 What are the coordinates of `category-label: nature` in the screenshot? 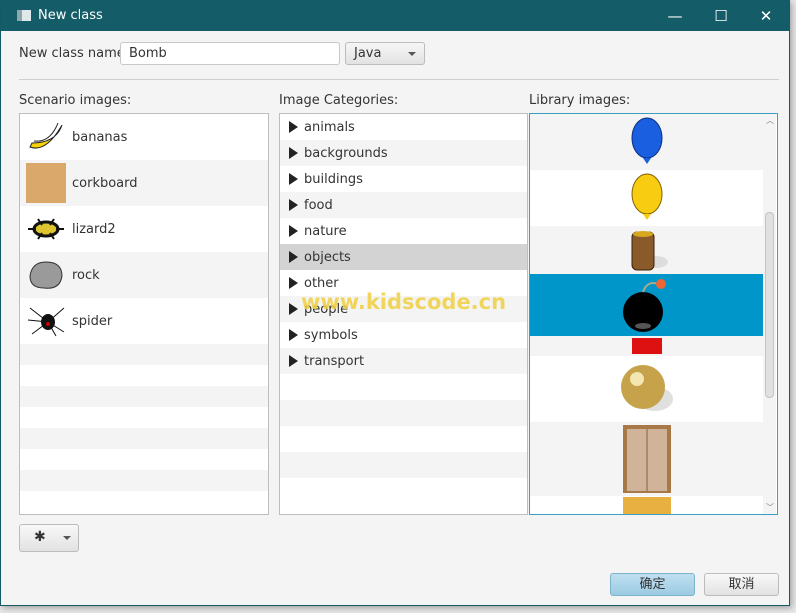 It's located at (325, 231).